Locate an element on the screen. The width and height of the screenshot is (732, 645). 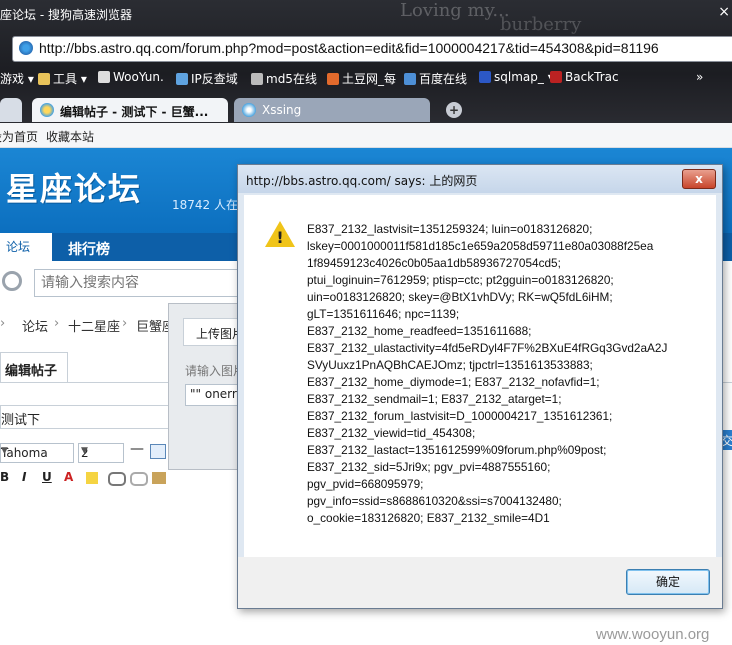
horizontal-rule-icon: — is located at coordinates (137, 449).